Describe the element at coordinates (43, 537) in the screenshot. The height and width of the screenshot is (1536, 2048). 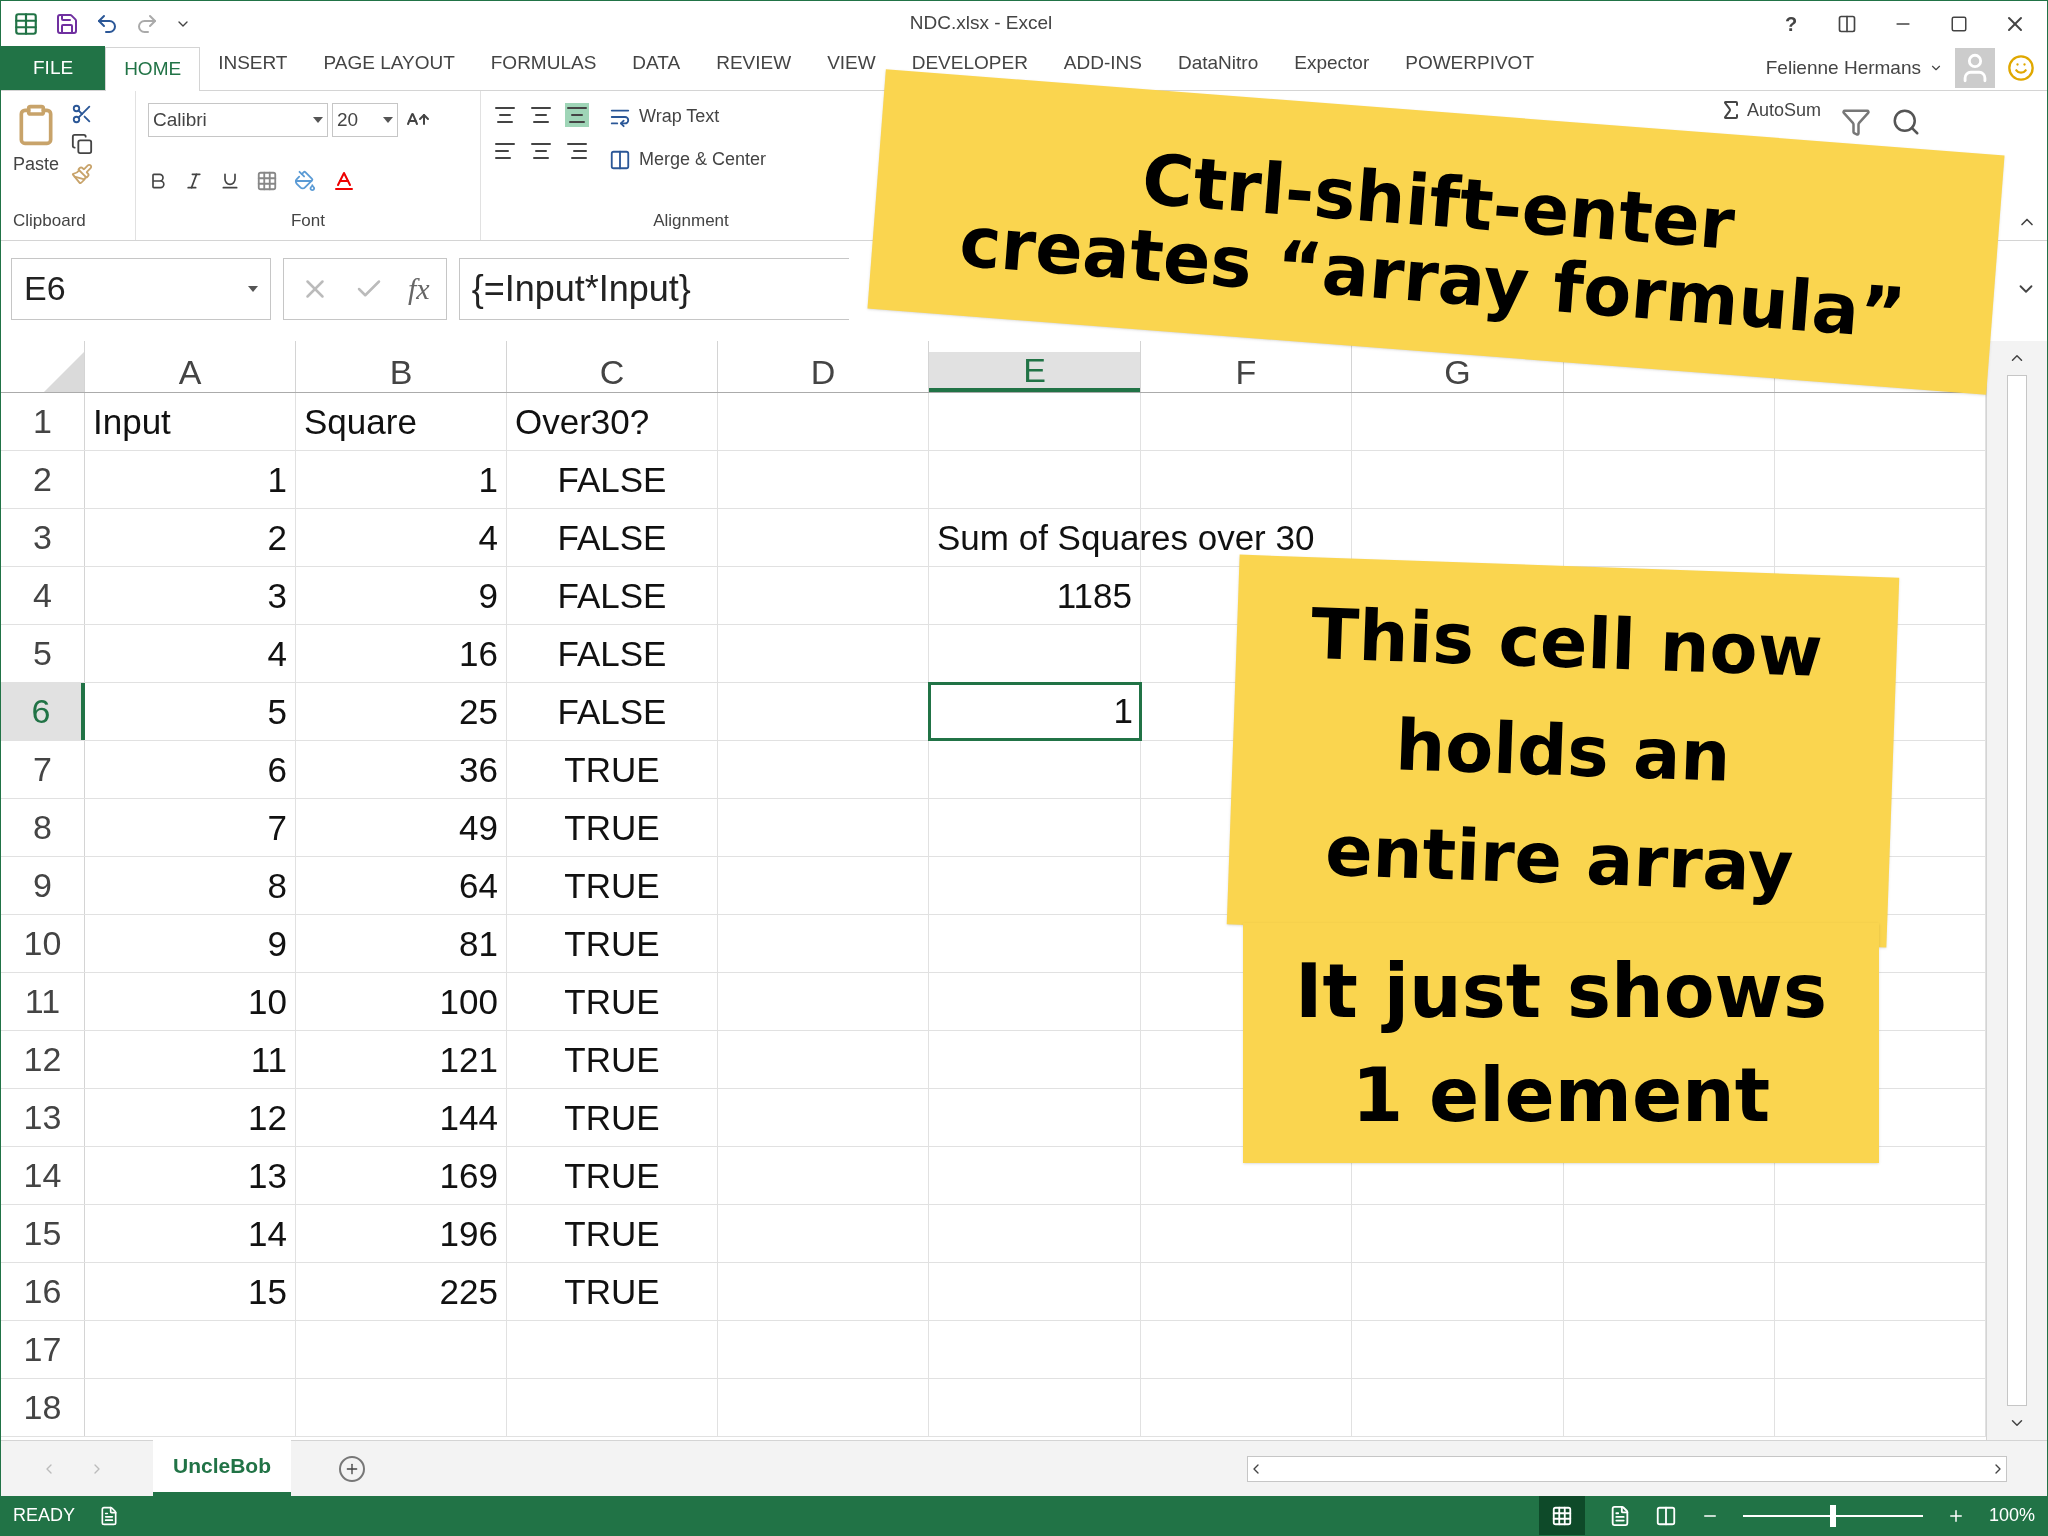
I see `row-header: 3` at that location.